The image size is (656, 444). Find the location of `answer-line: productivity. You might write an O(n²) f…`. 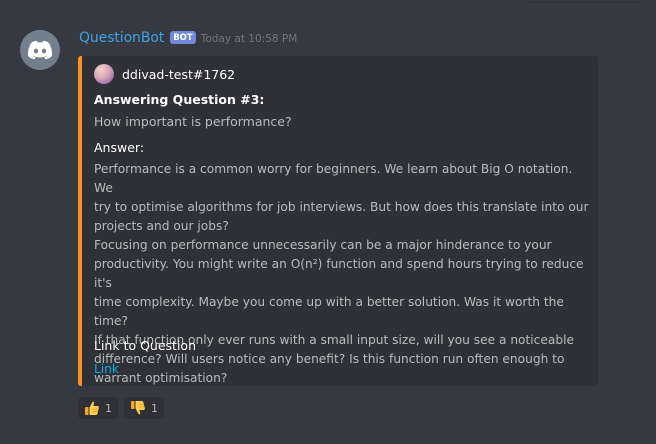

answer-line: productivity. You might write an O(n²) f… is located at coordinates (339, 273).